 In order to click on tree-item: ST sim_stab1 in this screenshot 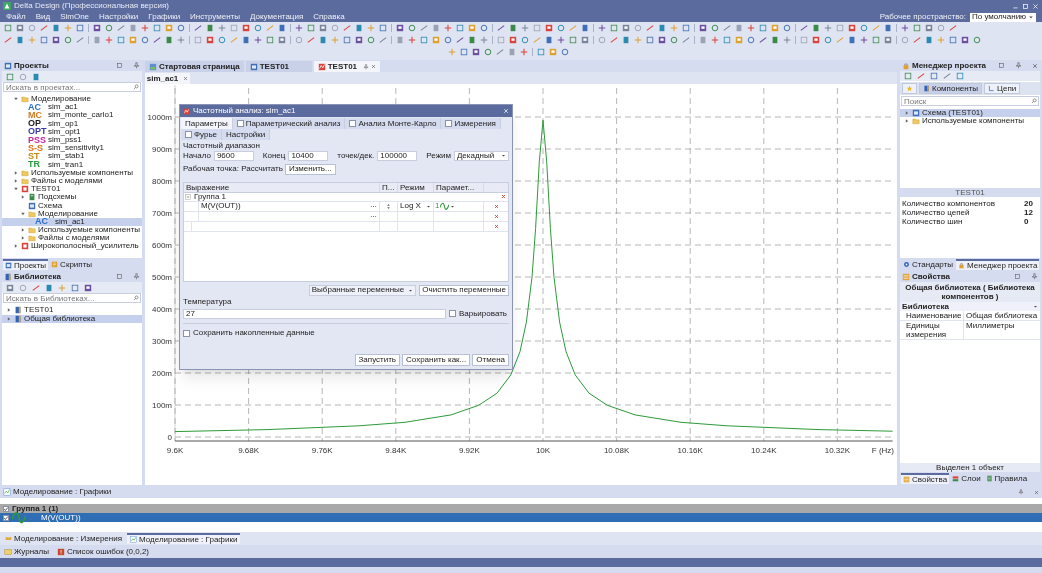, I will do `click(72, 156)`.